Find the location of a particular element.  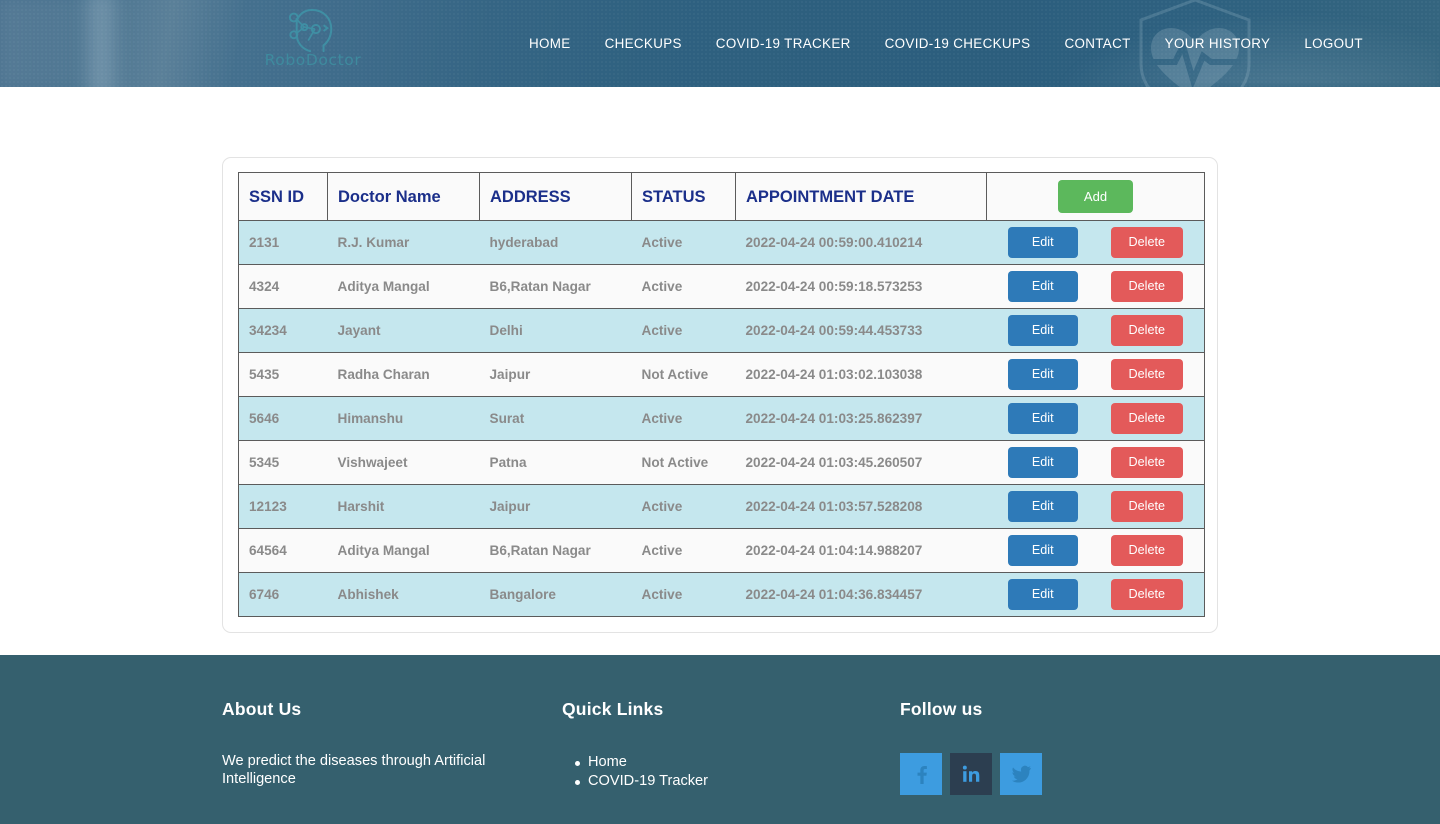

nav-covid-checkups: COVID-19 CHECKUPS is located at coordinates (958, 43).